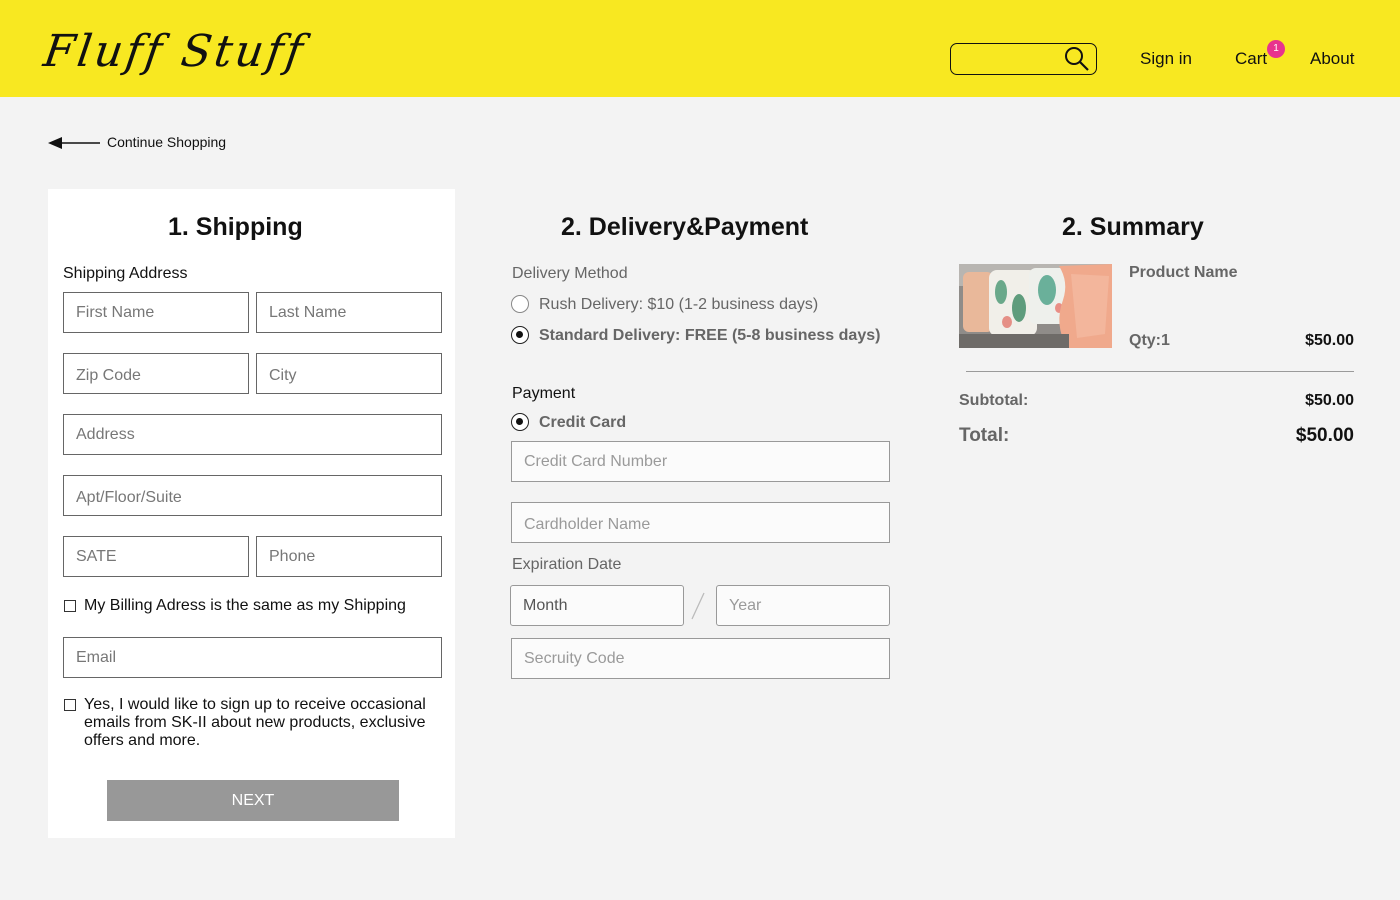 The image size is (1400, 900). What do you see at coordinates (984, 435) in the screenshot?
I see `total-label: Total:` at bounding box center [984, 435].